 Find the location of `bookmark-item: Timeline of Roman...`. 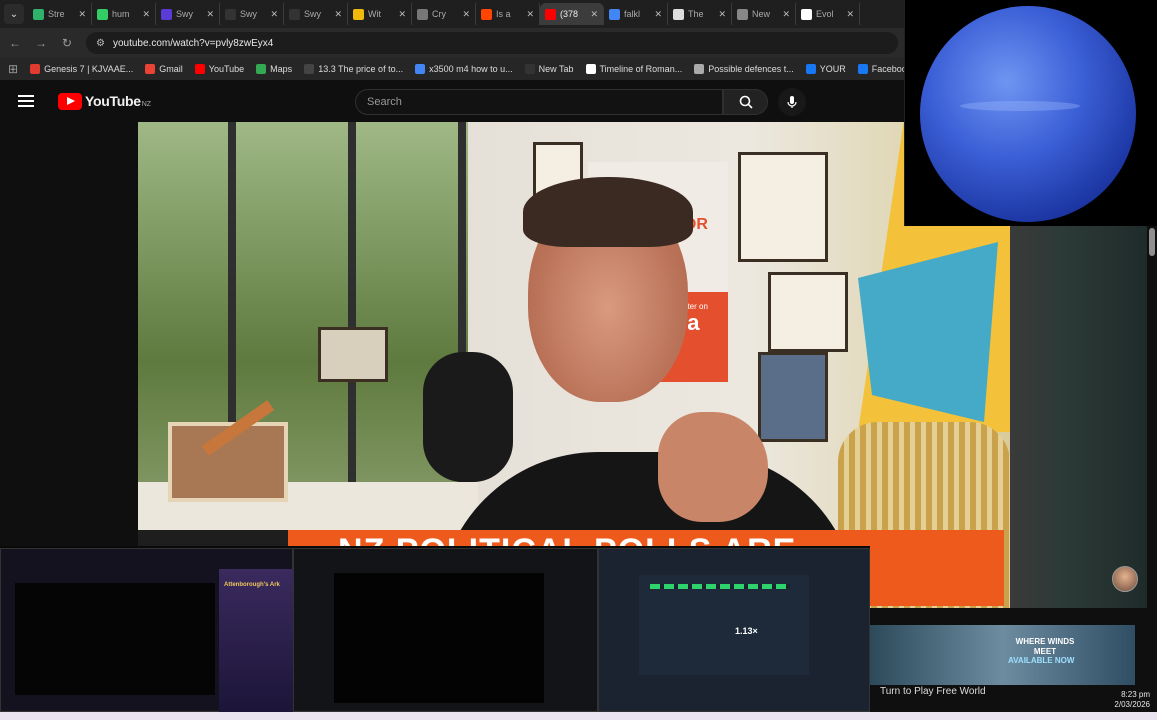

bookmark-item: Timeline of Roman... is located at coordinates (633, 69).